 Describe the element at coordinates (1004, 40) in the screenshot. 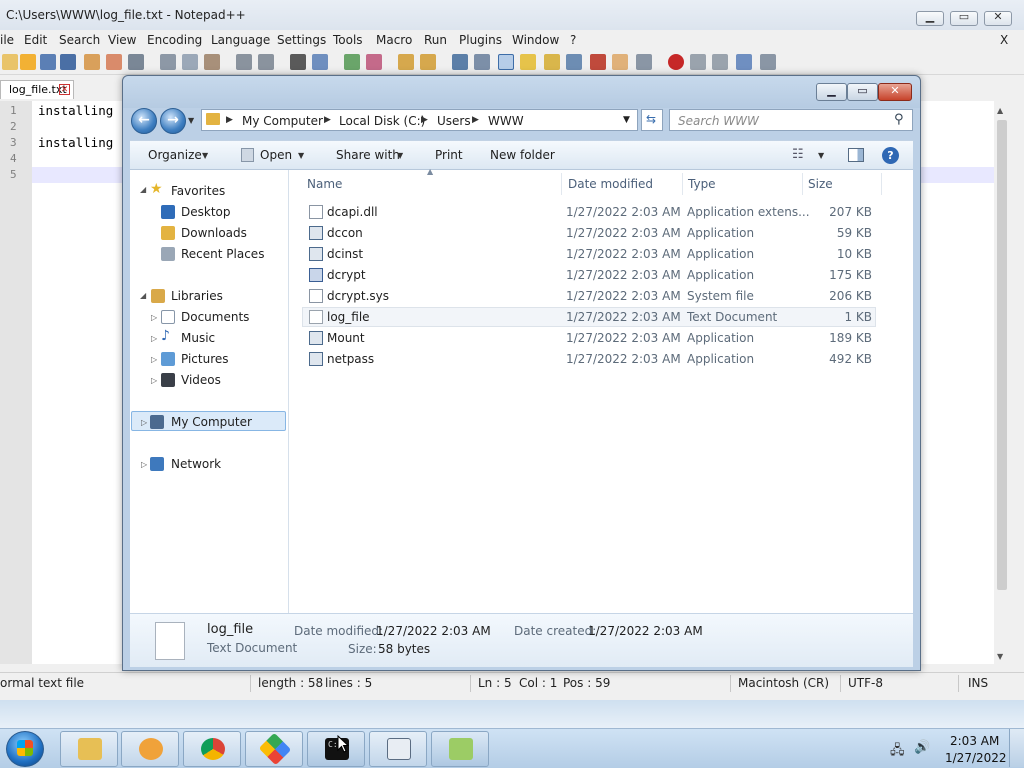

I see `menu-close-doc: X` at that location.